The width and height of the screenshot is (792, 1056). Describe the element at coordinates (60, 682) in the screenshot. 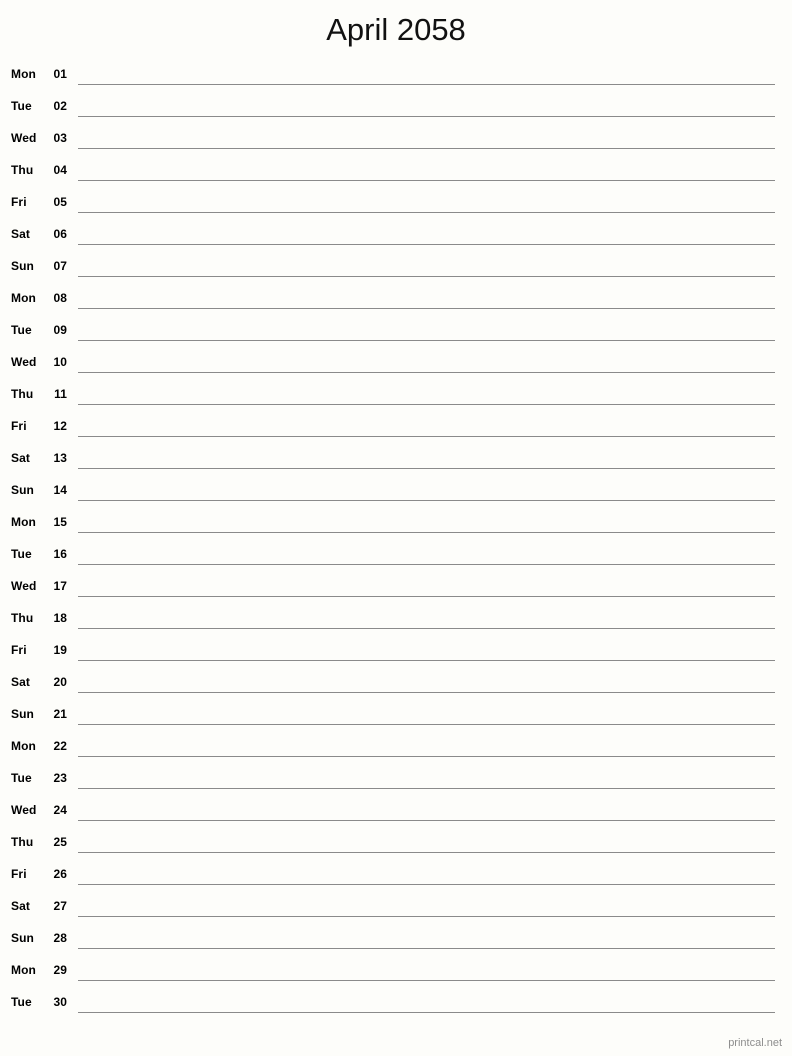

I see `day-number-label: 20` at that location.